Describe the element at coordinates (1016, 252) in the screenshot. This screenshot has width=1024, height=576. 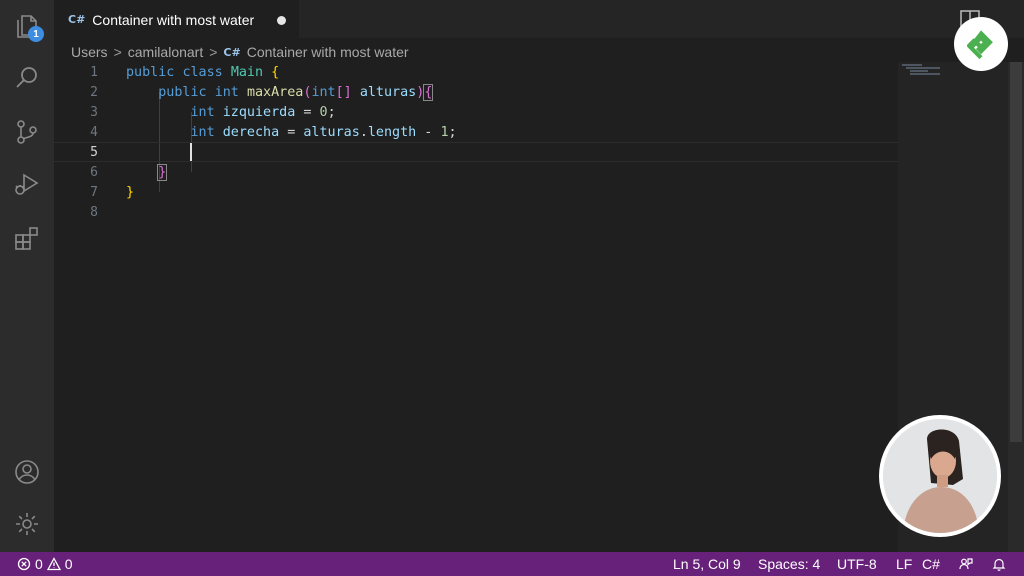
I see `scrollbar-thumb` at that location.